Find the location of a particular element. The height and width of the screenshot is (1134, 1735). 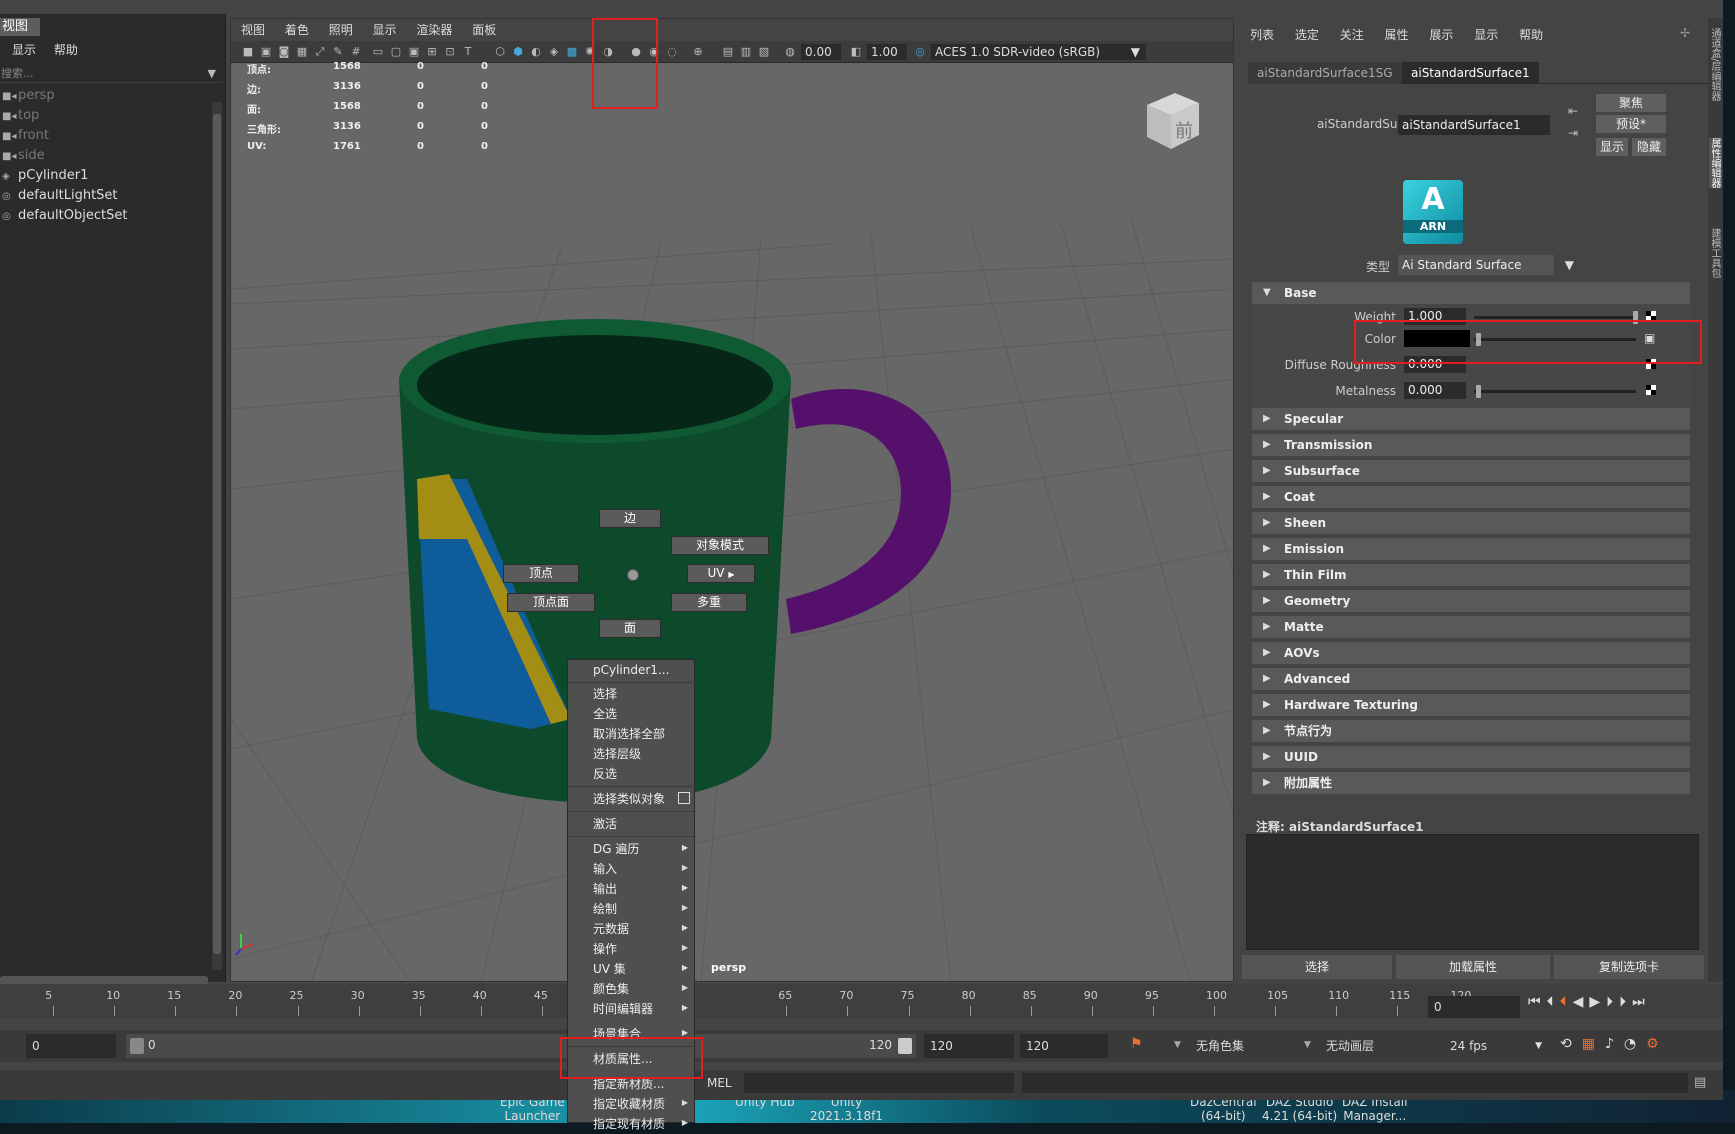

section-specular: ▶ Specular is located at coordinates (1471, 419).